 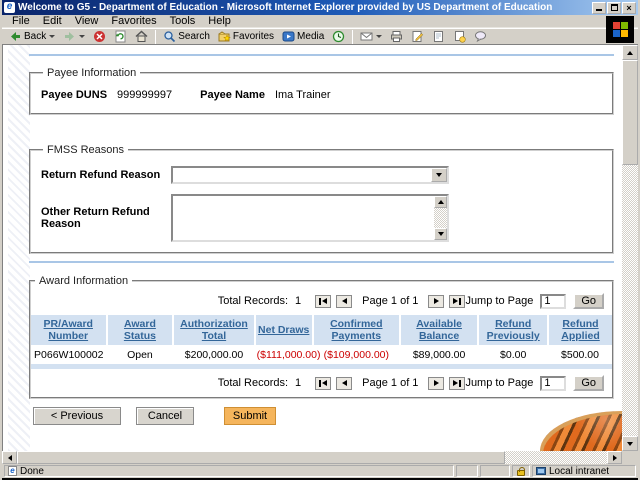 I want to click on page-indicator: Page 1 of 1, so click(x=390, y=301).